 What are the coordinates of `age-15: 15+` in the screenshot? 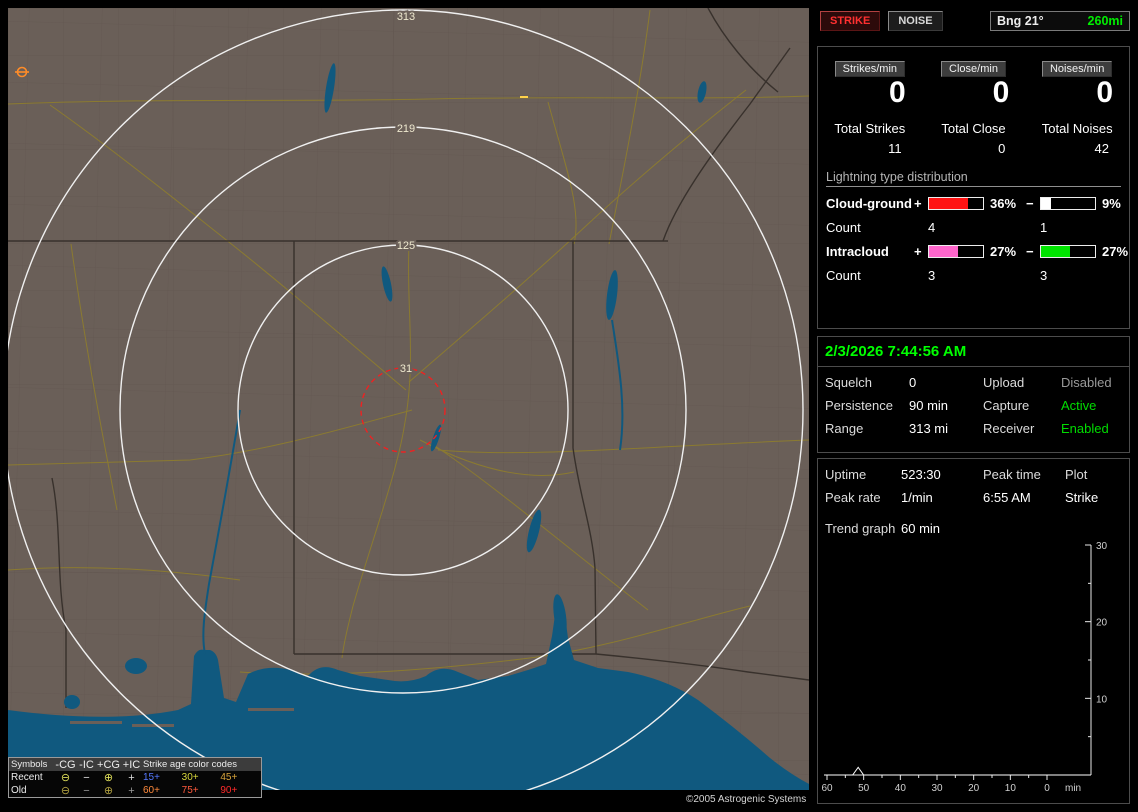 It's located at (151, 777).